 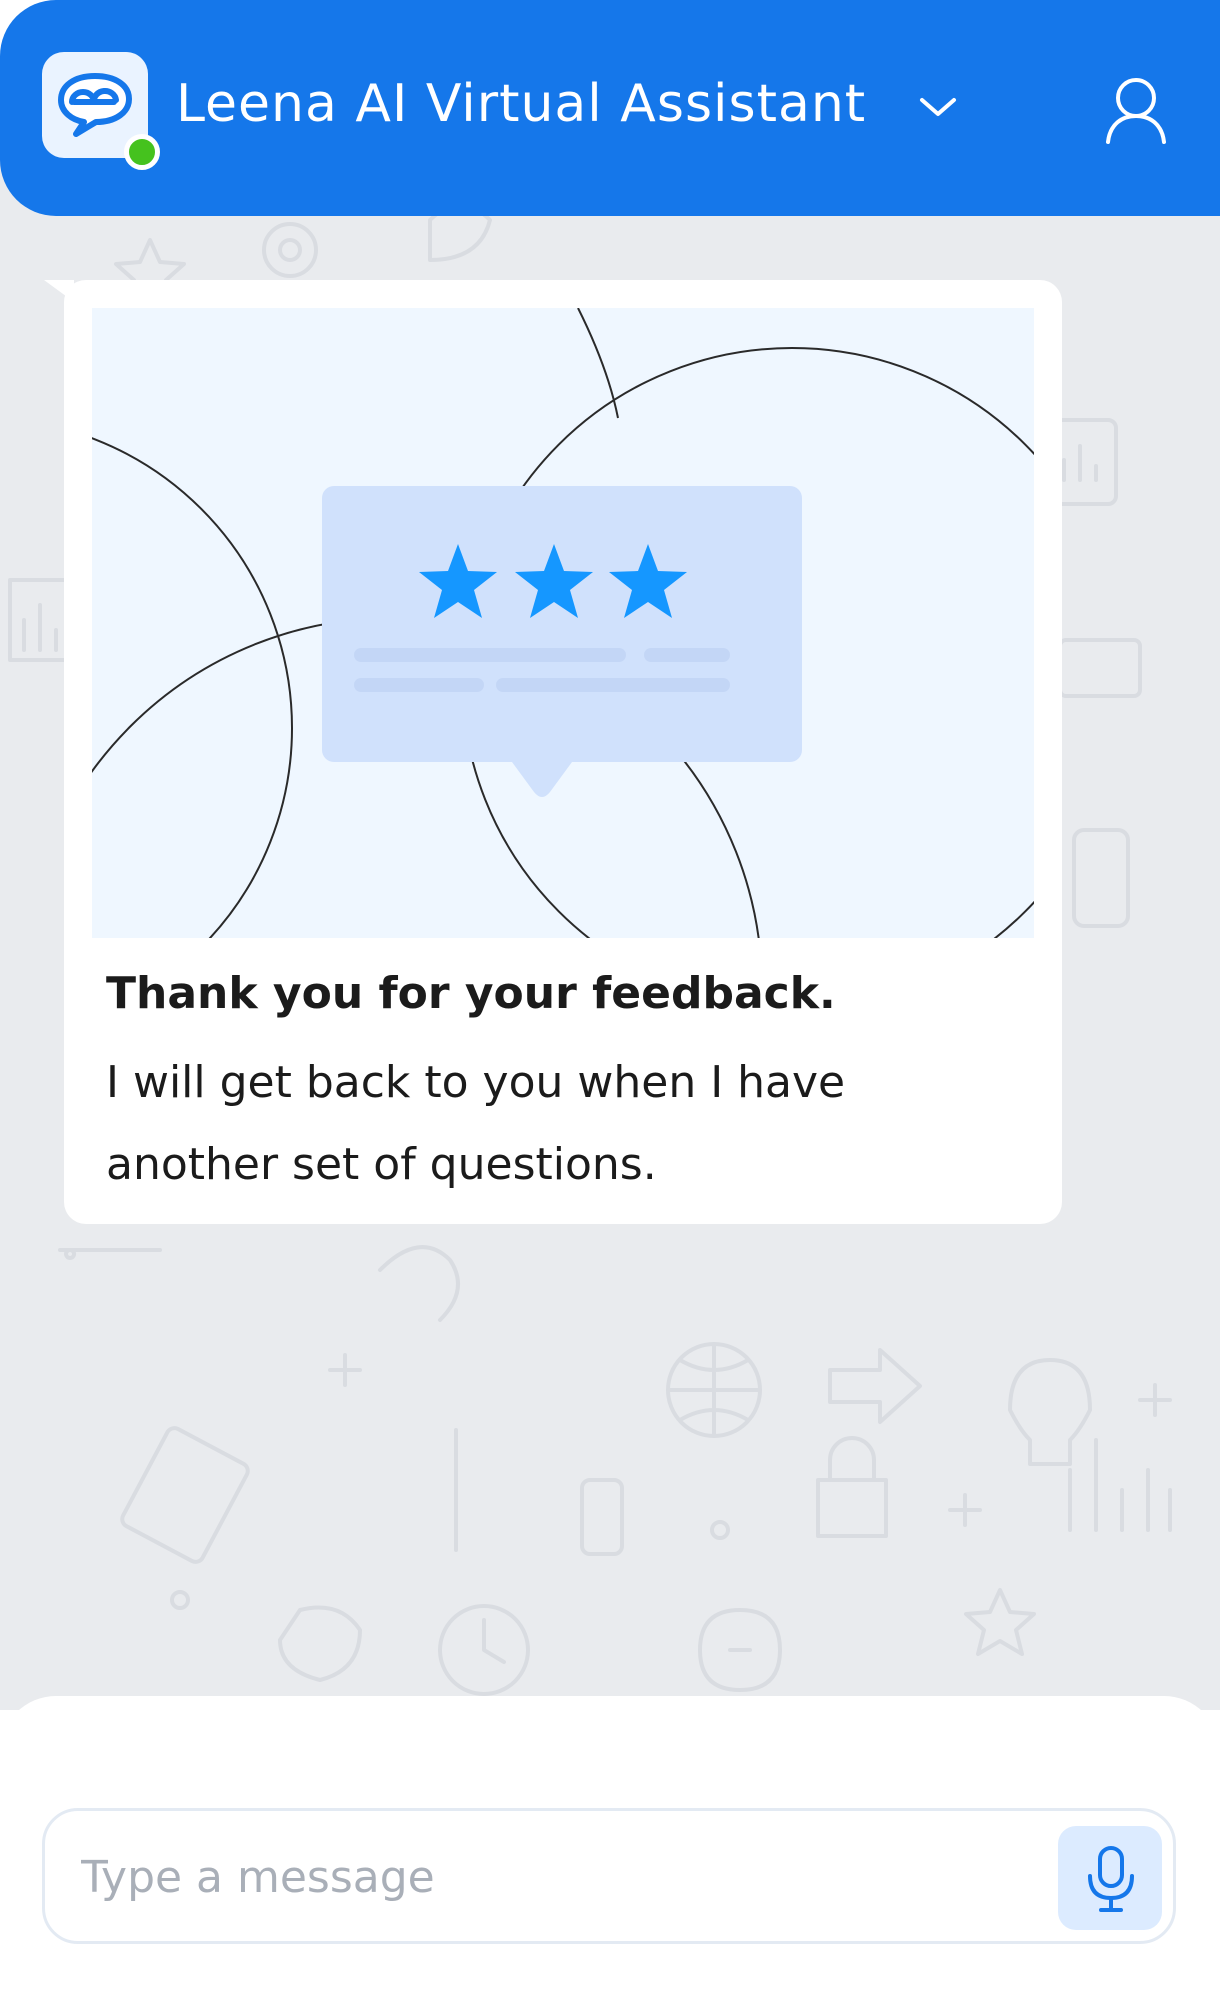 I want to click on chat-header: Leena AI Virtual Assistant, so click(x=610, y=108).